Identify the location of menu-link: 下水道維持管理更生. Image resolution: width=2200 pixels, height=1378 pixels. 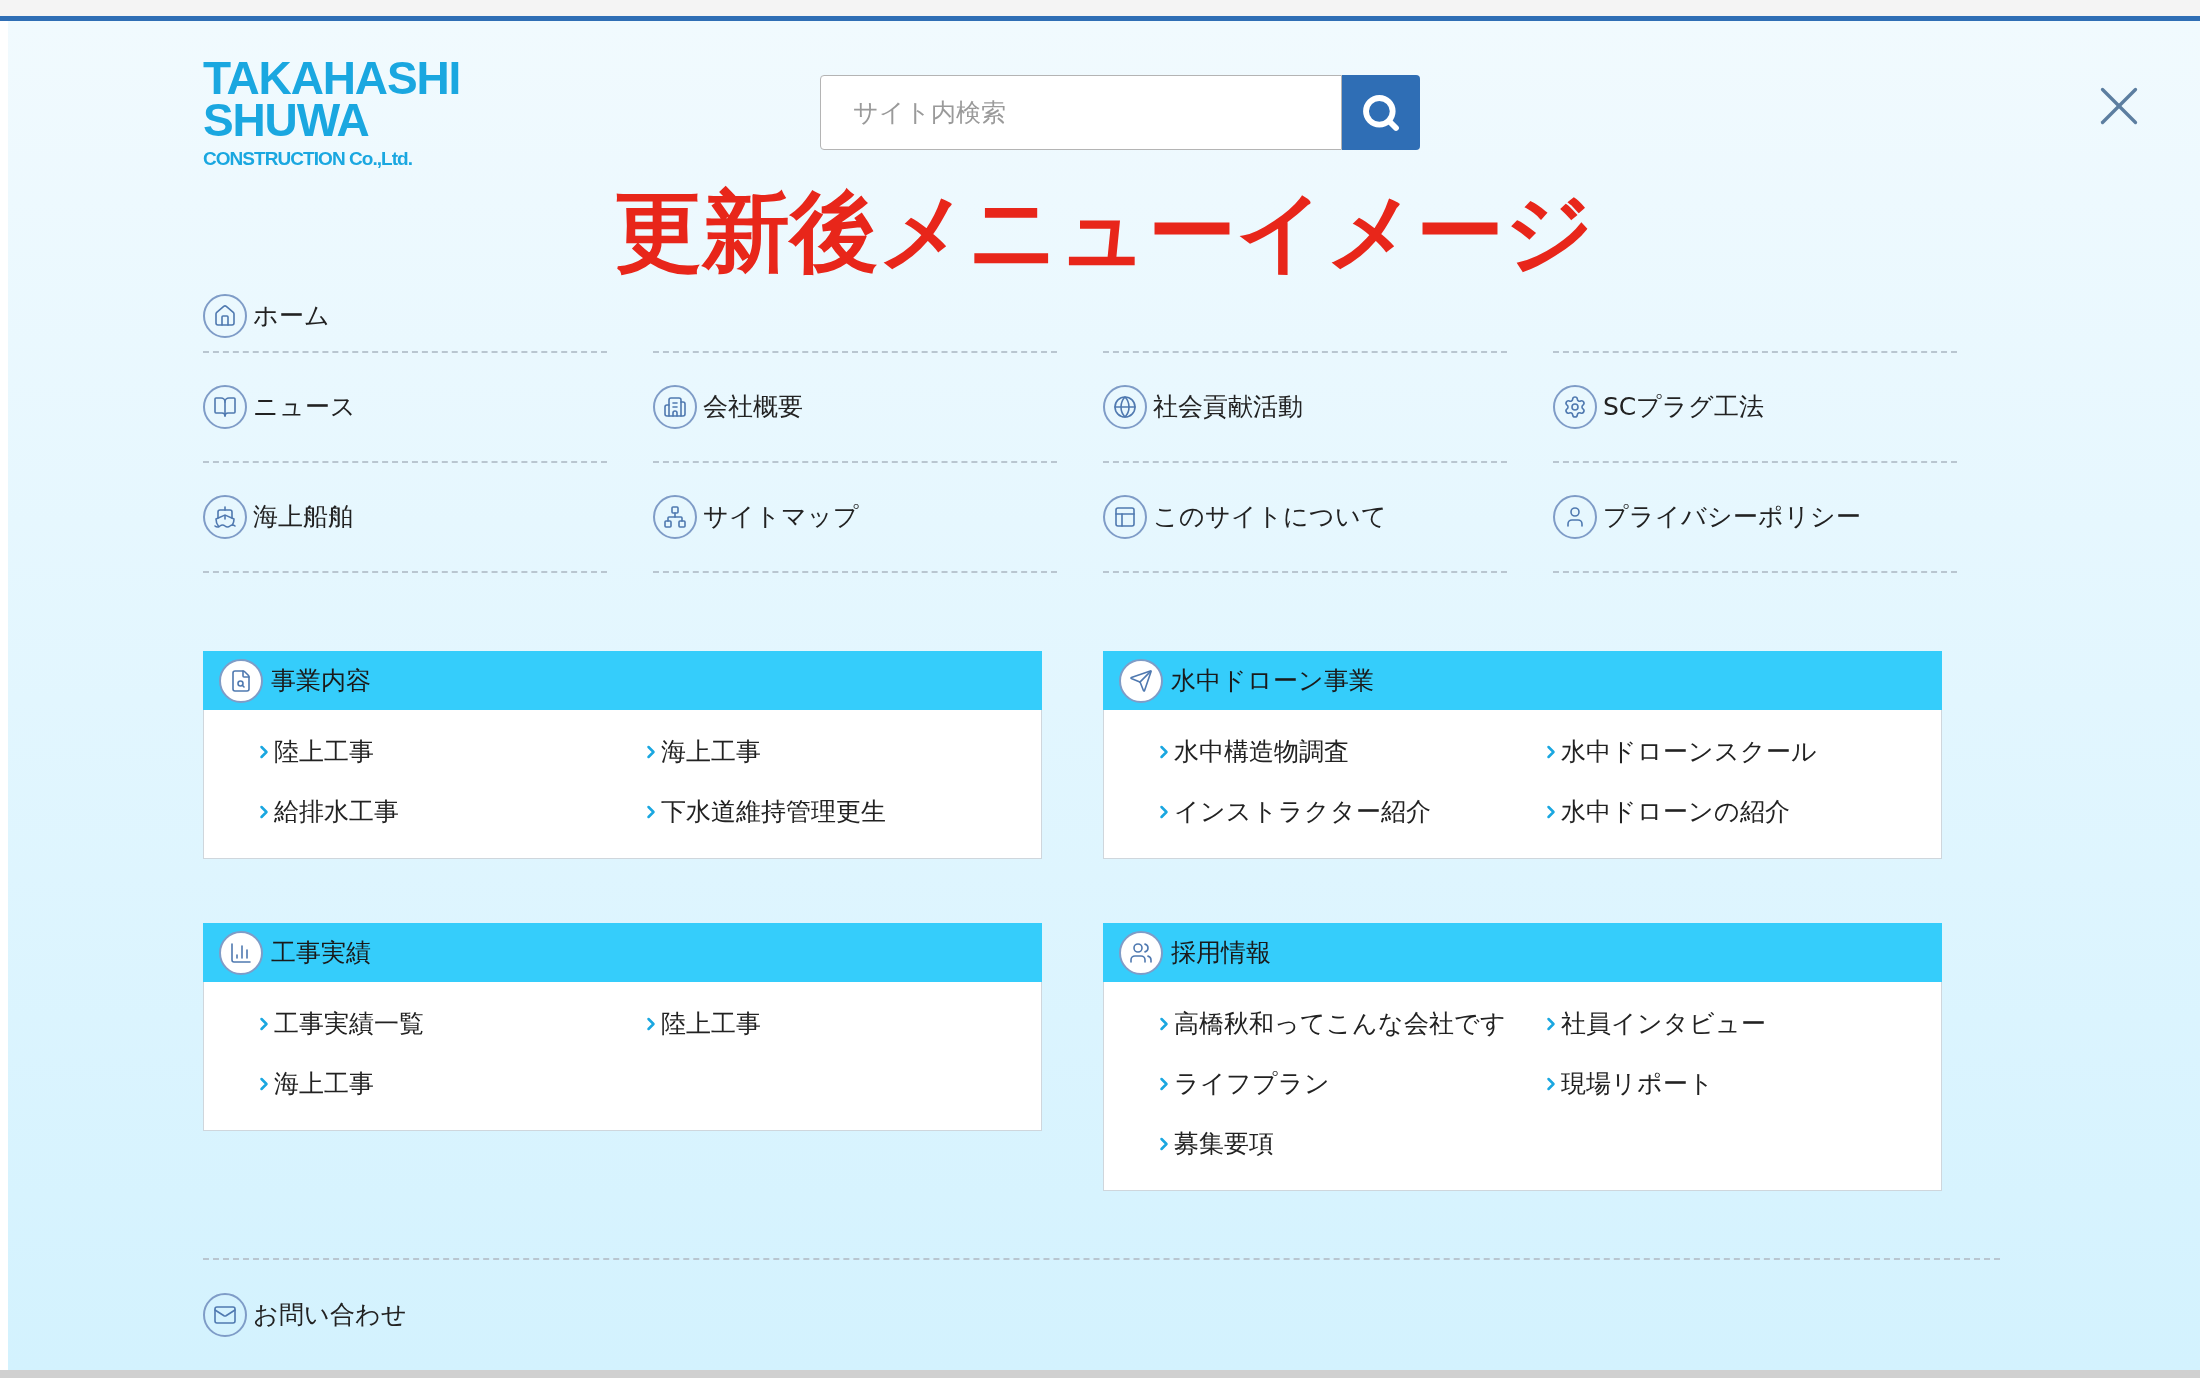
(841, 812).